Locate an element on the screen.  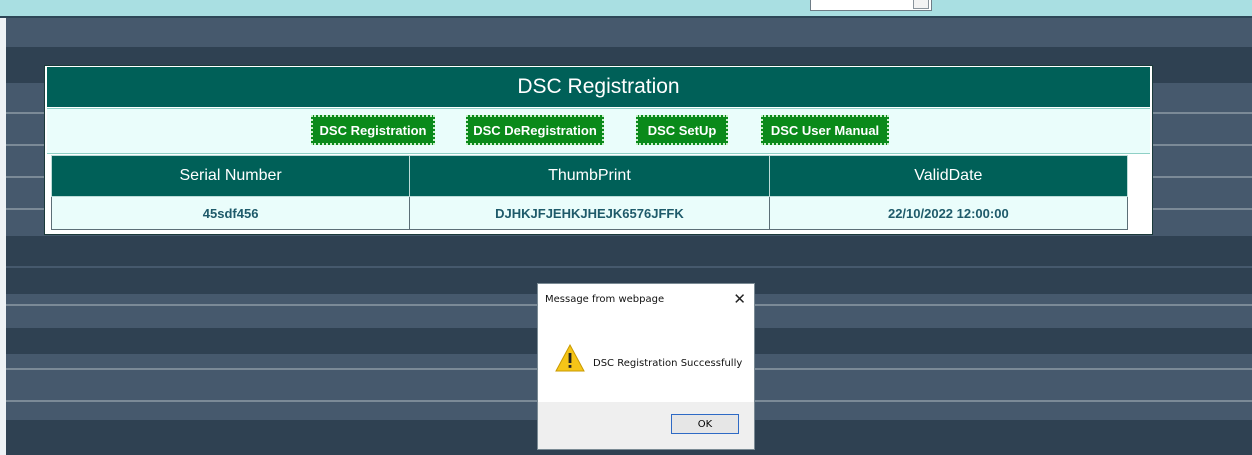
dsc-deregistration-button: DSC DeRegistration is located at coordinates (535, 130).